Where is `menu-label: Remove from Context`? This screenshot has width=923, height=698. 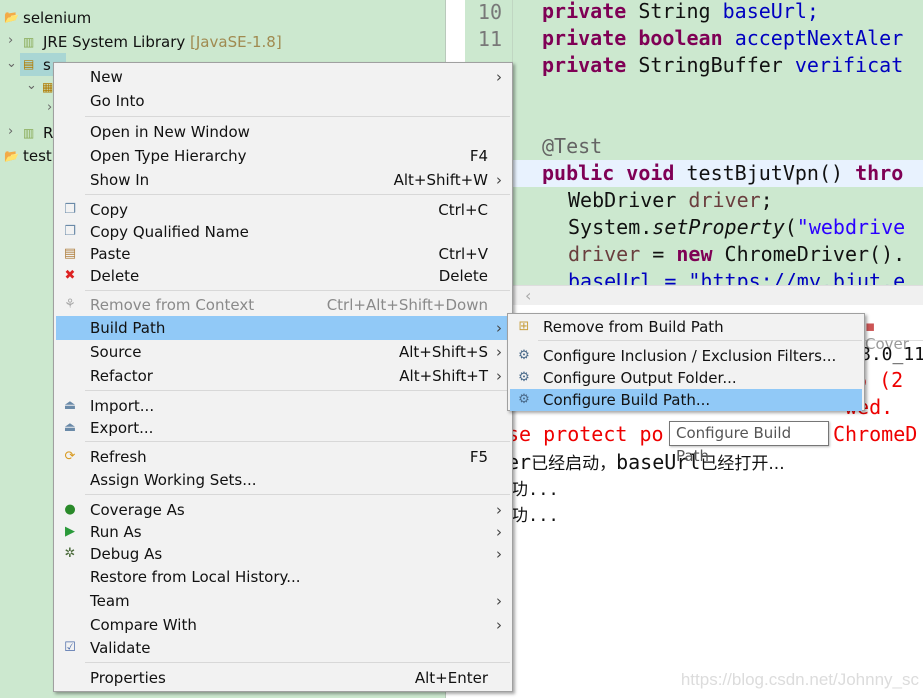 menu-label: Remove from Context is located at coordinates (172, 305).